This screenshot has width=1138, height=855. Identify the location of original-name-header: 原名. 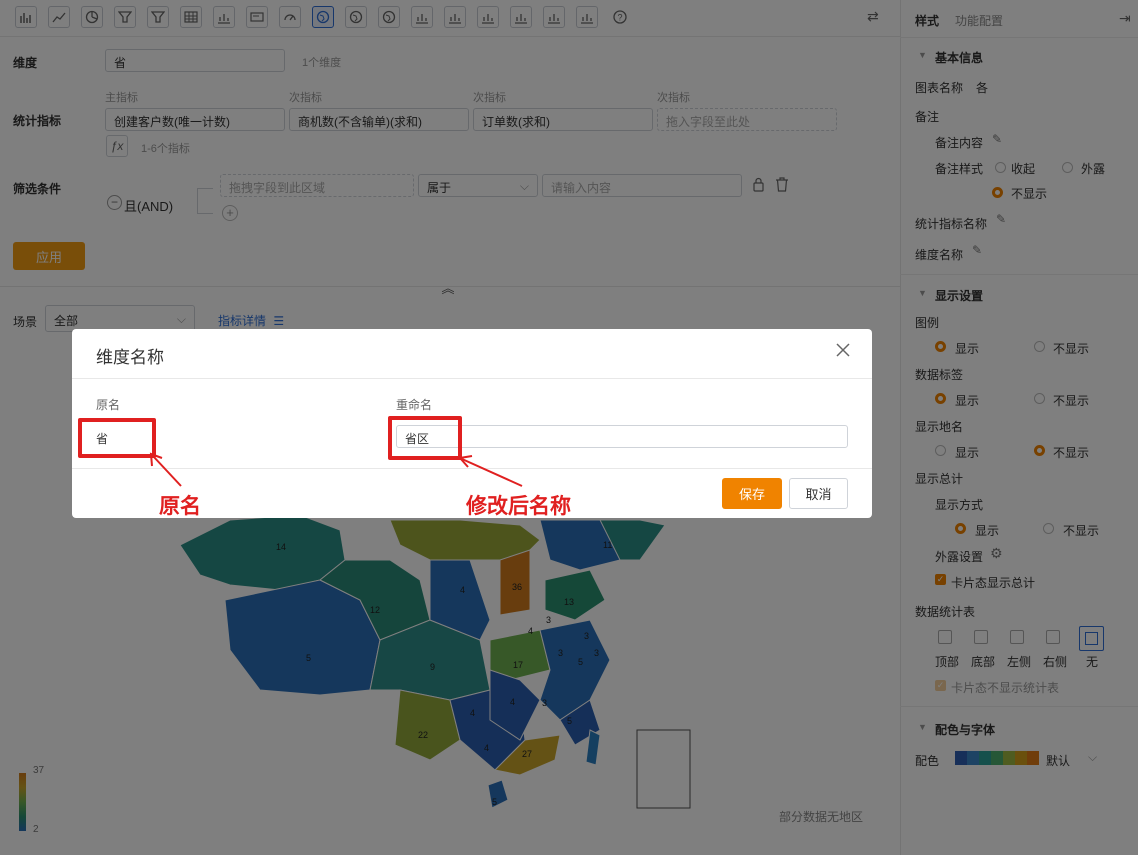
(108, 405).